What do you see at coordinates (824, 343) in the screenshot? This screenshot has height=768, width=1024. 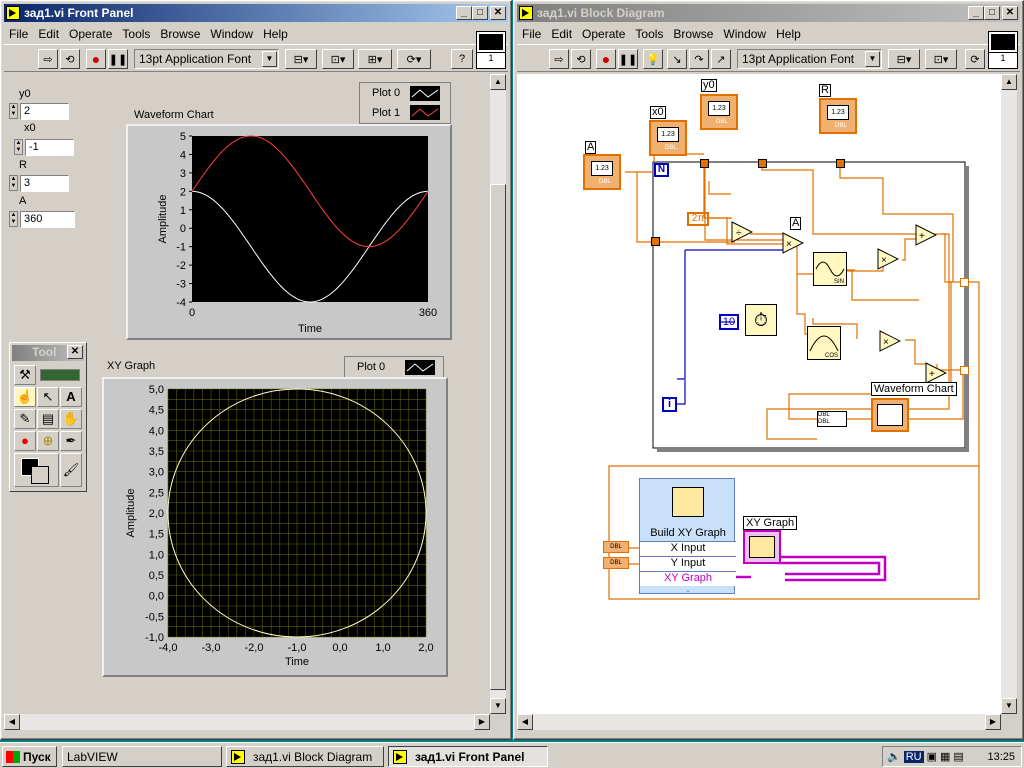 I see `cos-function: COS` at bounding box center [824, 343].